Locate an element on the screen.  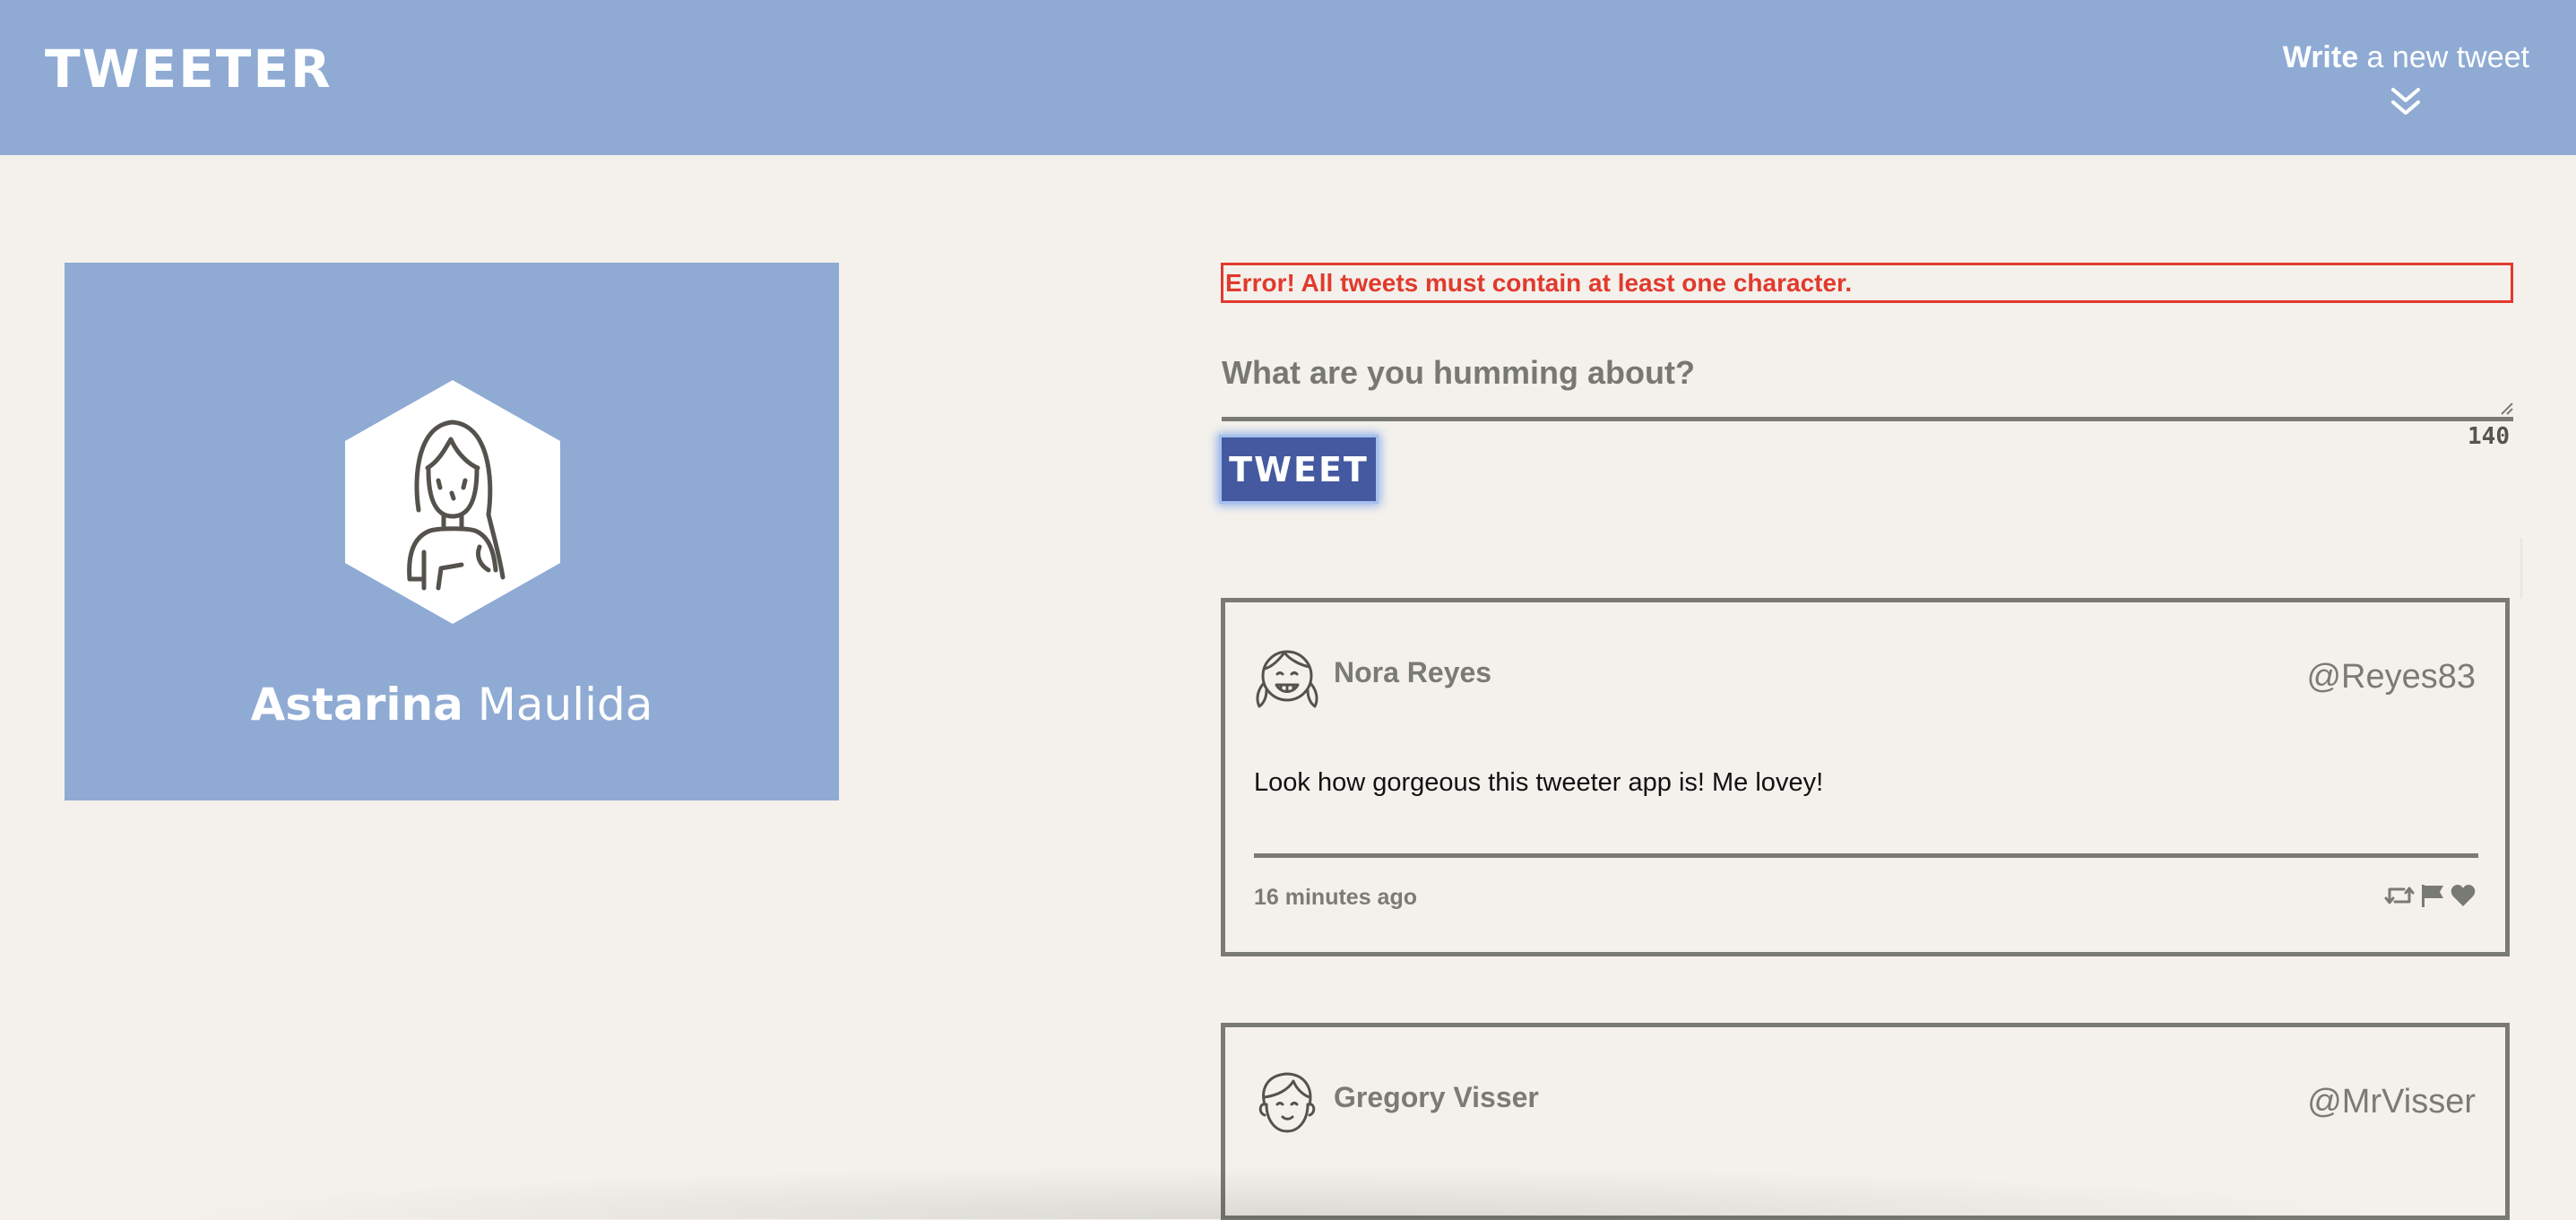
profile-card: Astarina Maulida is located at coordinates (452, 531).